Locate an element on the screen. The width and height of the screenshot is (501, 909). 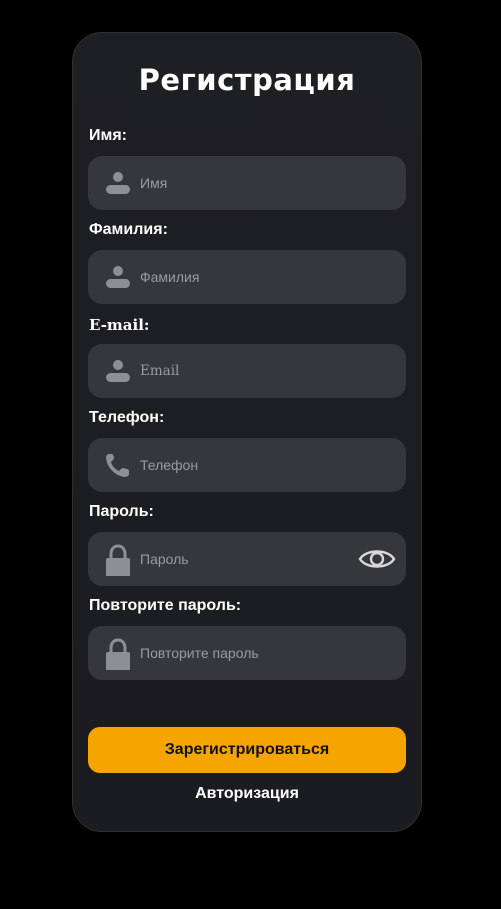
last-name-input is located at coordinates (245, 277).